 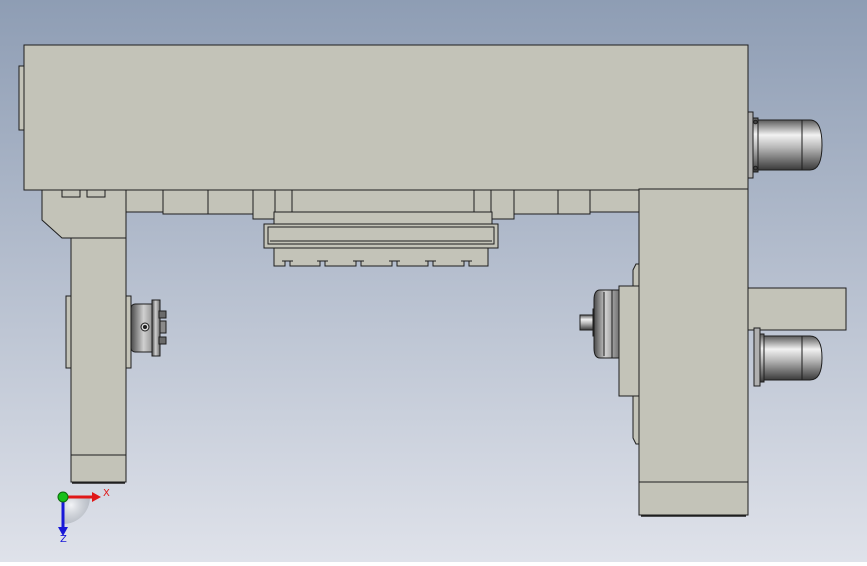 I want to click on right-column-base, so click(x=693, y=498).